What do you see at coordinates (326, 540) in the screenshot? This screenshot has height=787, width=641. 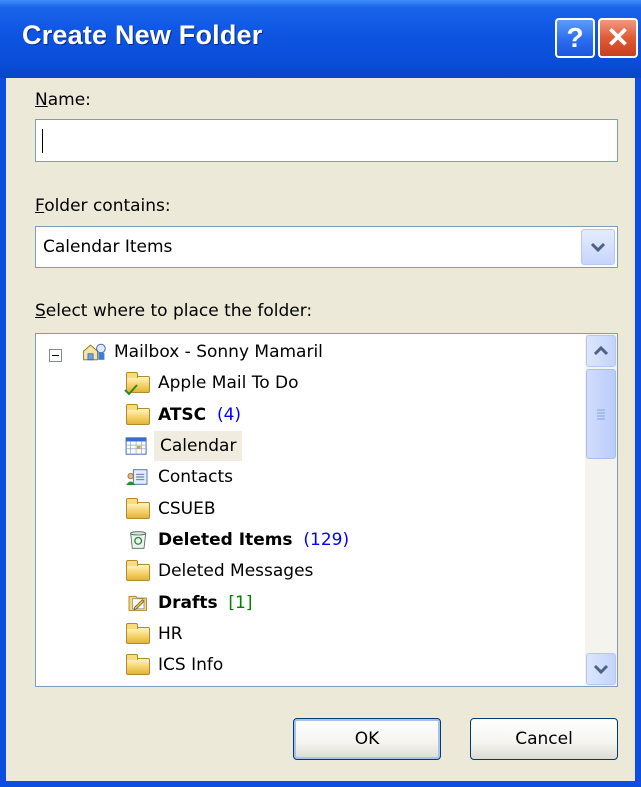 I see `unread-count: (129)` at bounding box center [326, 540].